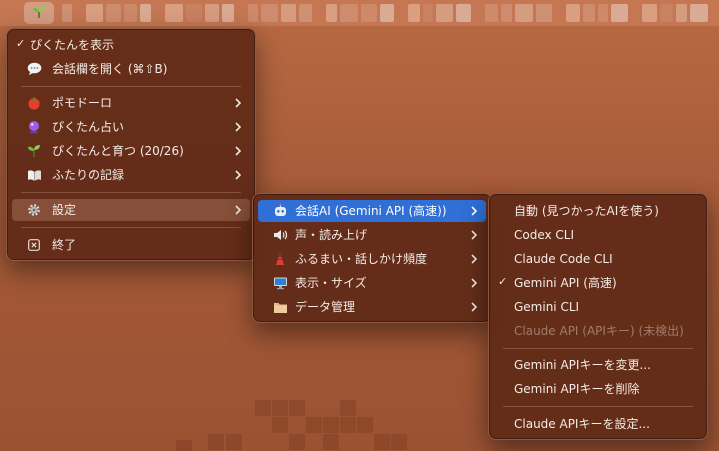 Image resolution: width=719 pixels, height=451 pixels. Describe the element at coordinates (598, 406) in the screenshot. I see `separator` at that location.